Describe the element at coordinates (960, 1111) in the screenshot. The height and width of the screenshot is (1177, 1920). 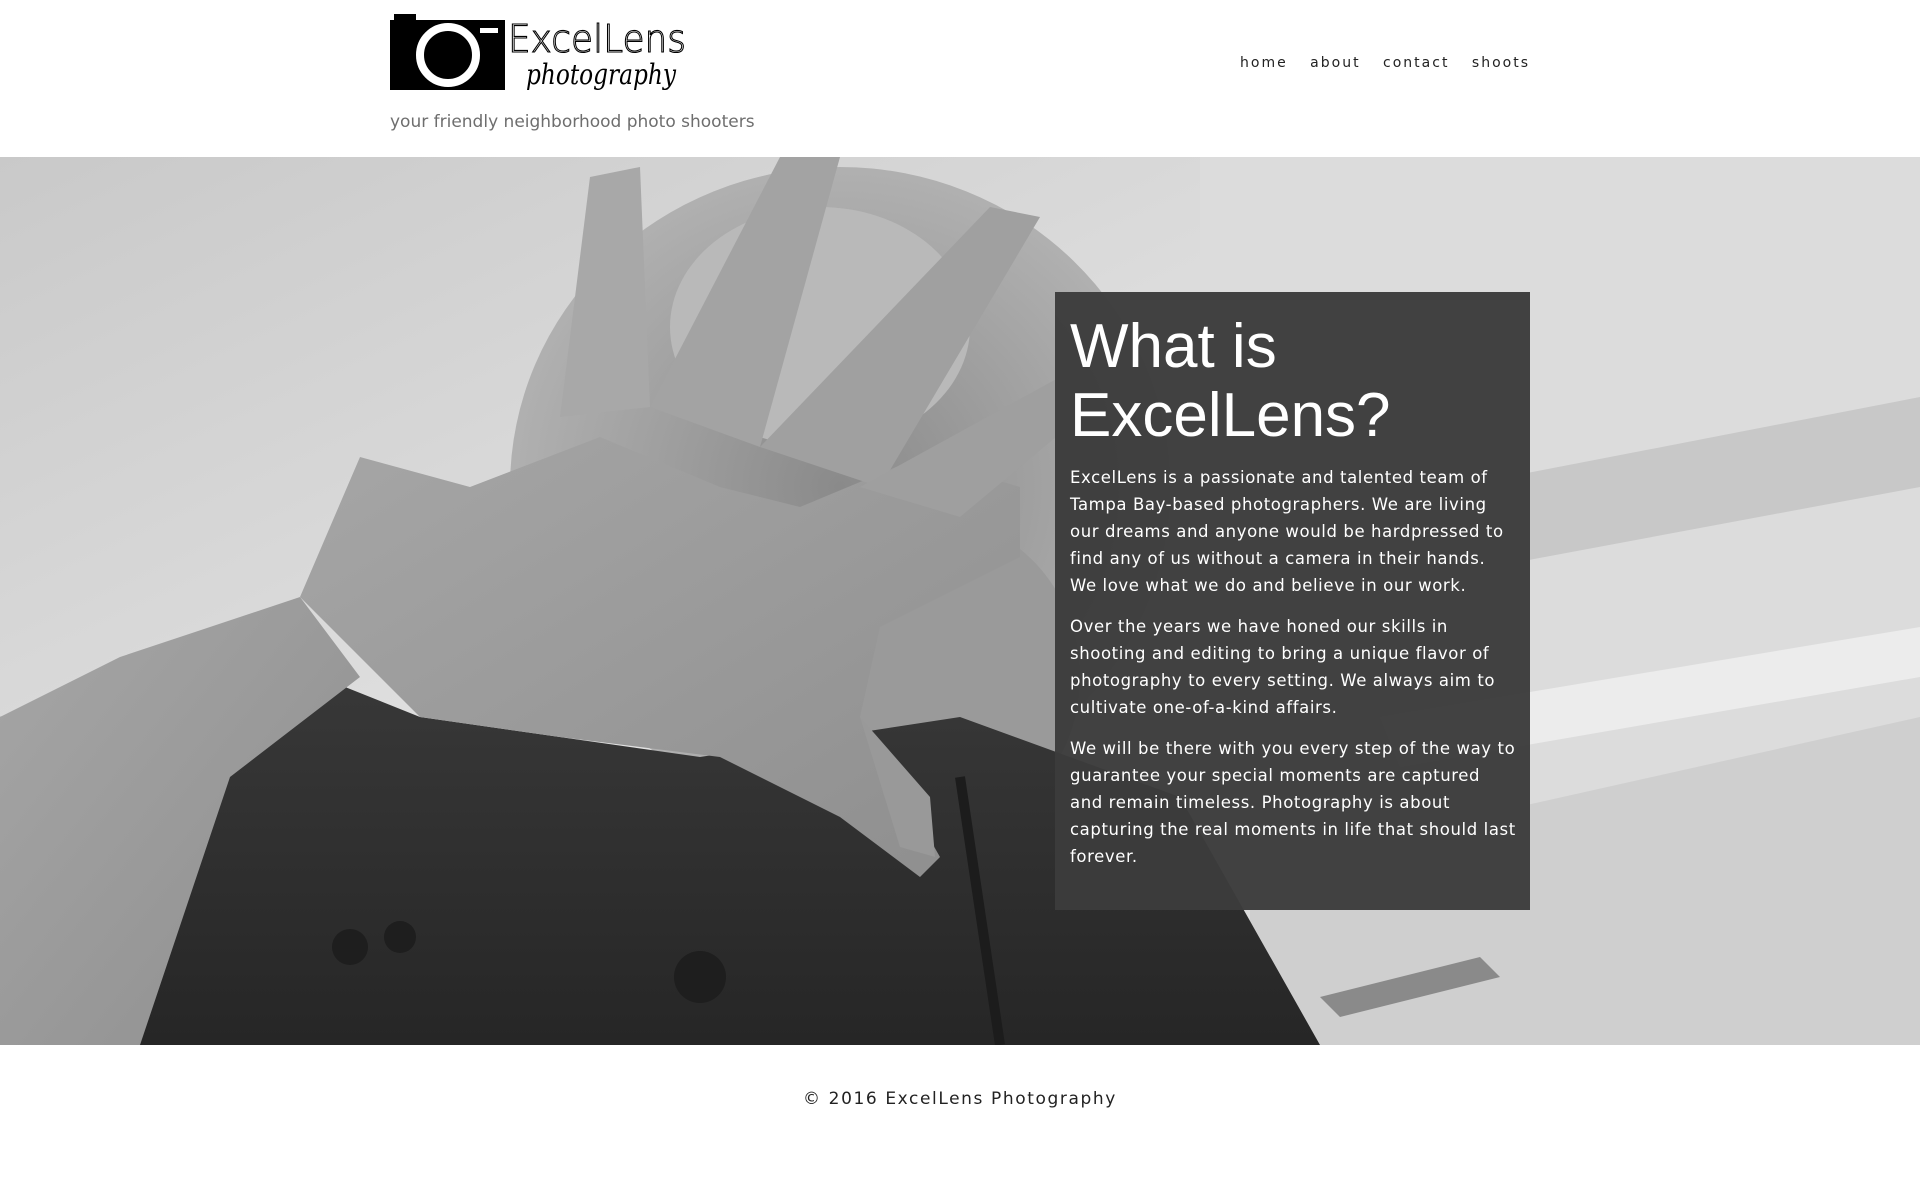
I see `site-footer: © 2016 ExcelLens Photography` at that location.